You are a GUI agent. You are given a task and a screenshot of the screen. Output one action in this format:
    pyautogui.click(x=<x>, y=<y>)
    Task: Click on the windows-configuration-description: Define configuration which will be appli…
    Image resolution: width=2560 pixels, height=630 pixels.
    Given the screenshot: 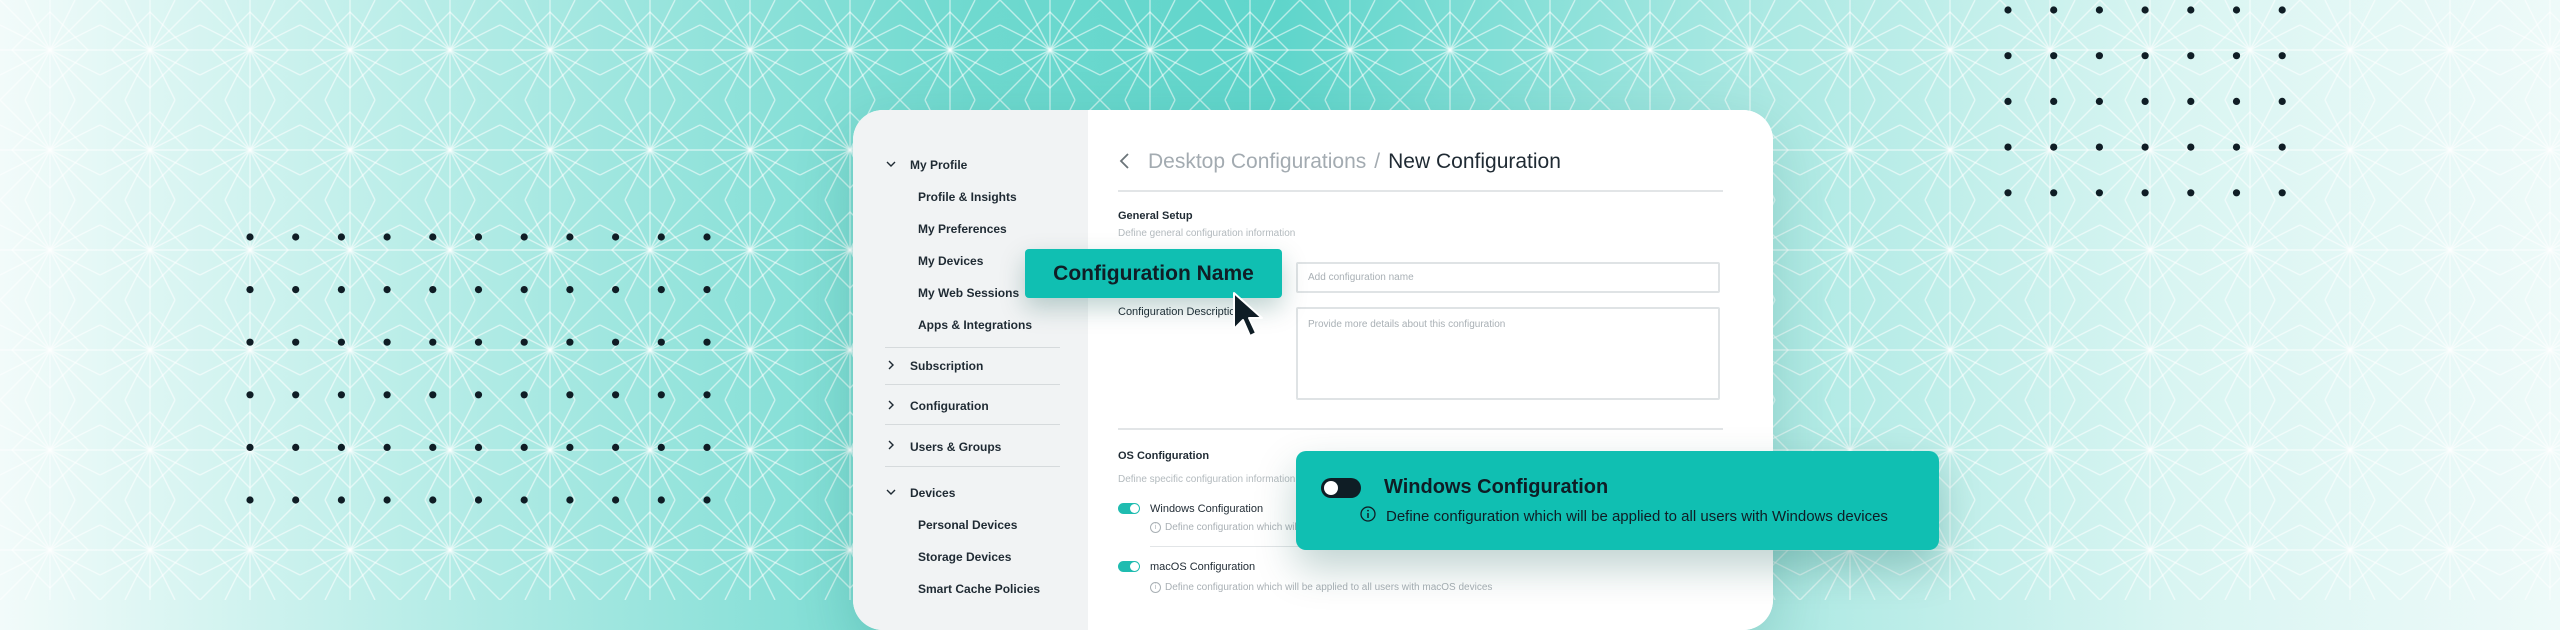 What is the action you would take?
    pyautogui.click(x=1637, y=516)
    